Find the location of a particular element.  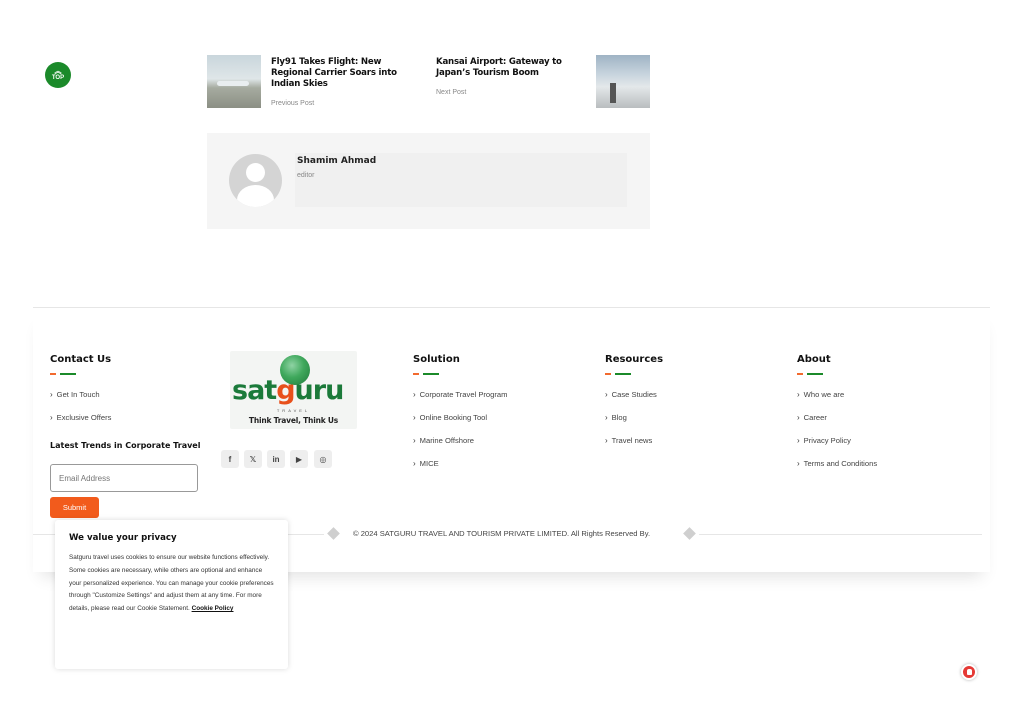

facebook-icon: f is located at coordinates (230, 459).